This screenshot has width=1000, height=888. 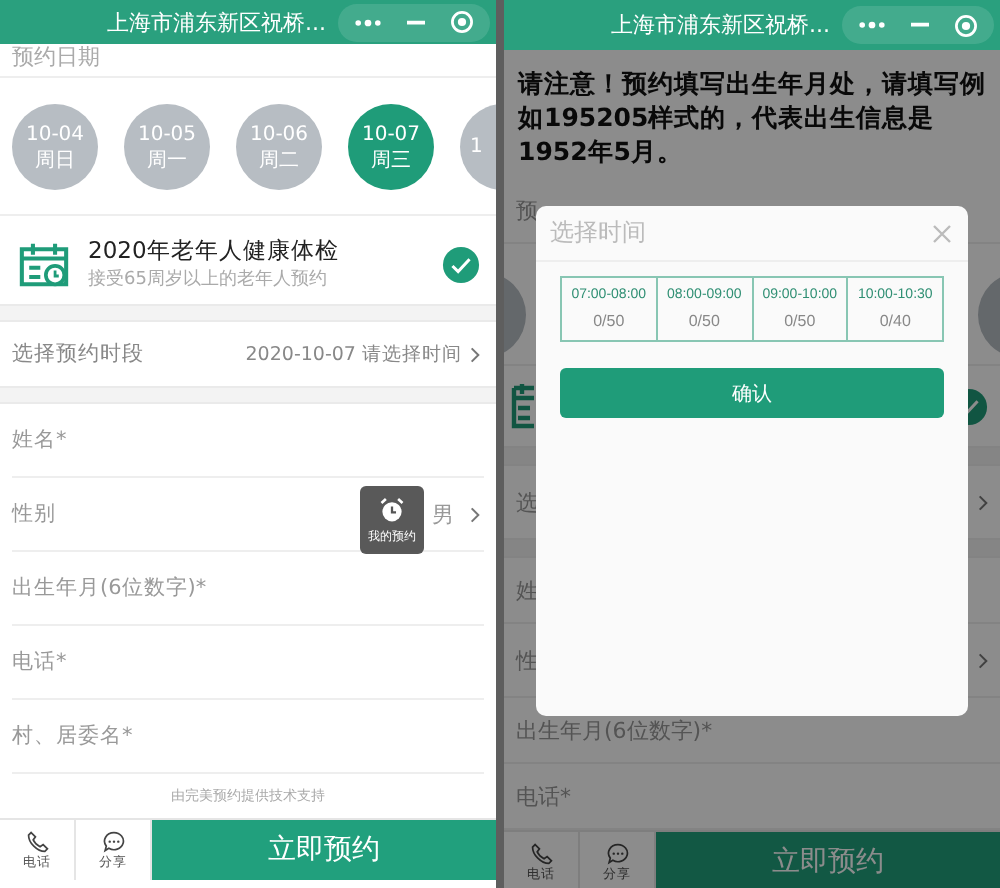 I want to click on field-label: 性别, so click(x=34, y=514).